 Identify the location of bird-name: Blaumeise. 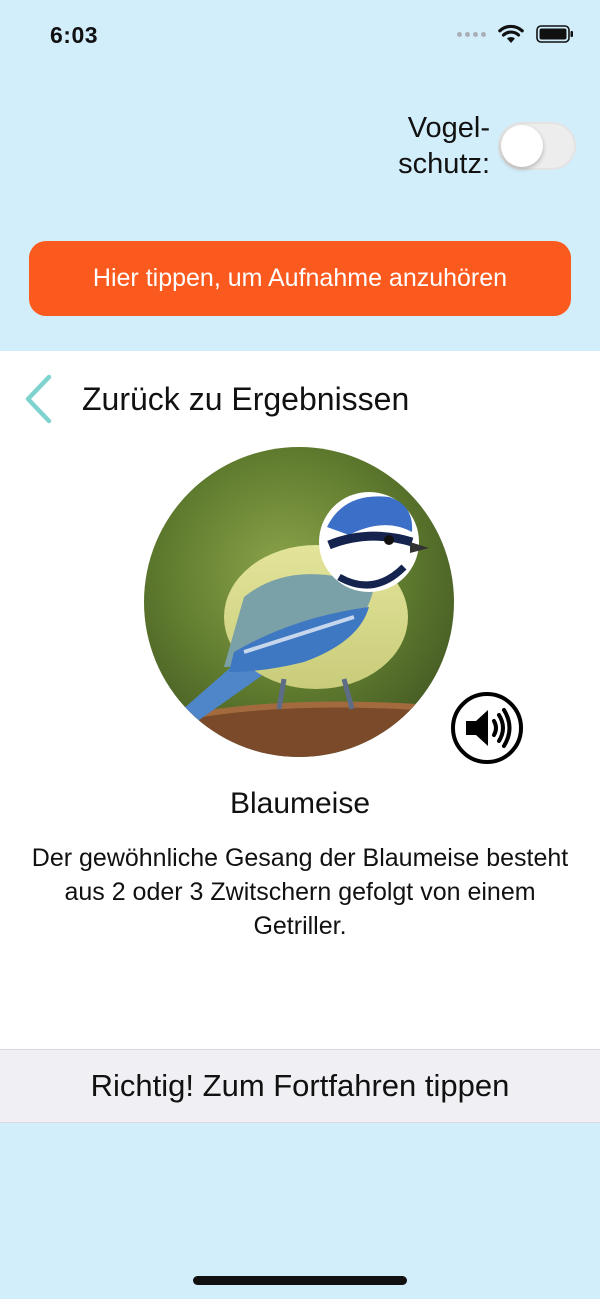
(300, 803).